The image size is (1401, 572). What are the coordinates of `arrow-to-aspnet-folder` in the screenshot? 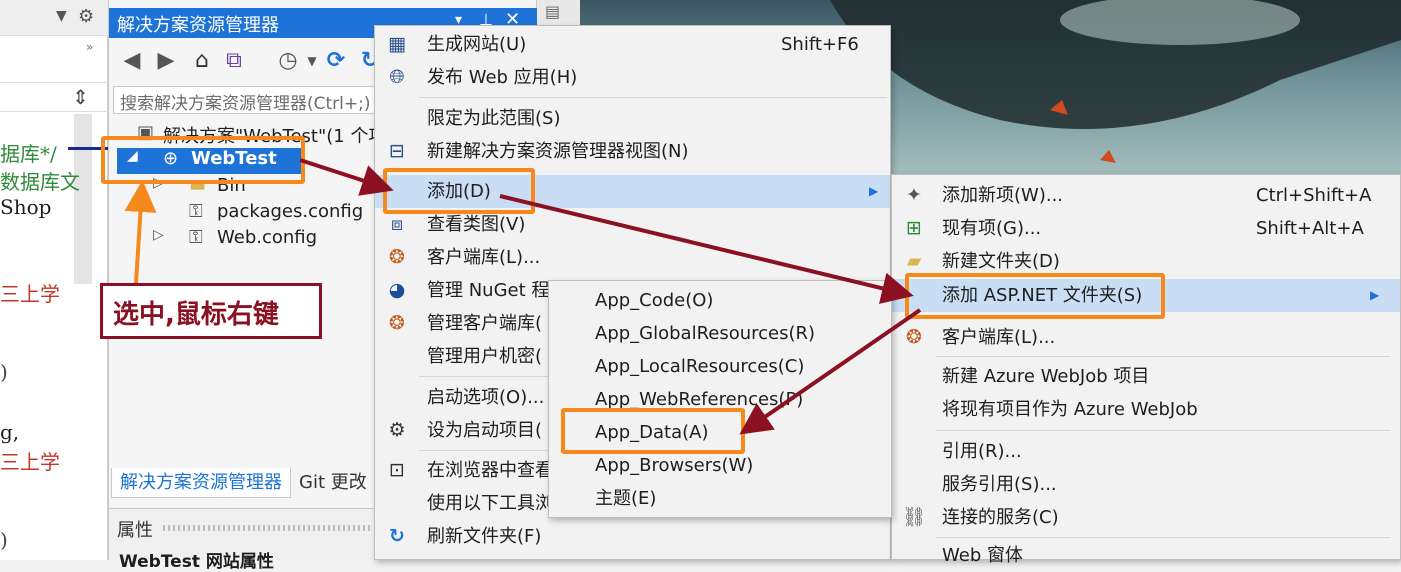 It's located at (706, 249).